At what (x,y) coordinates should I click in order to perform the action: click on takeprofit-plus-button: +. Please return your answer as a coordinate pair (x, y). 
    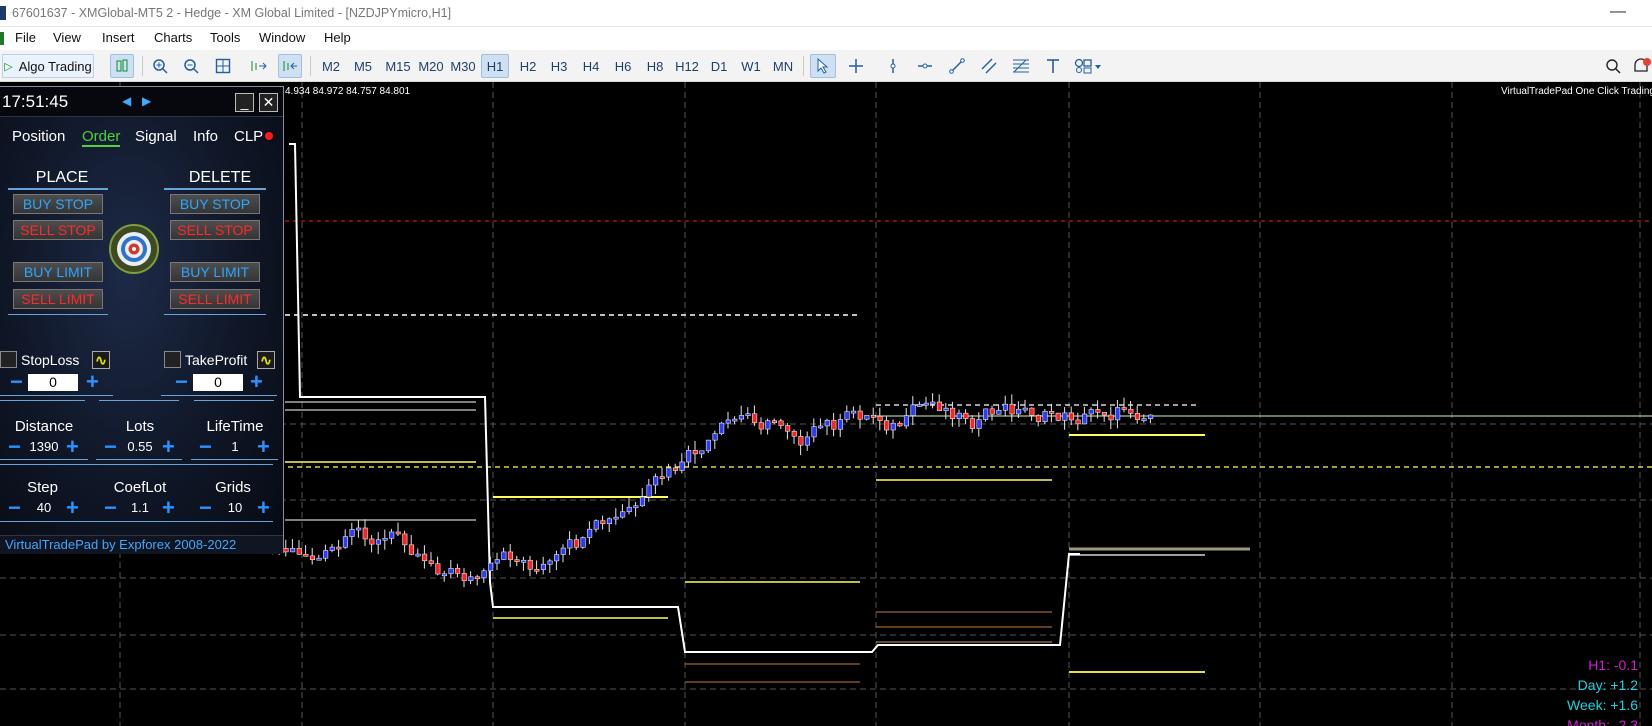
    Looking at the image, I should click on (256, 382).